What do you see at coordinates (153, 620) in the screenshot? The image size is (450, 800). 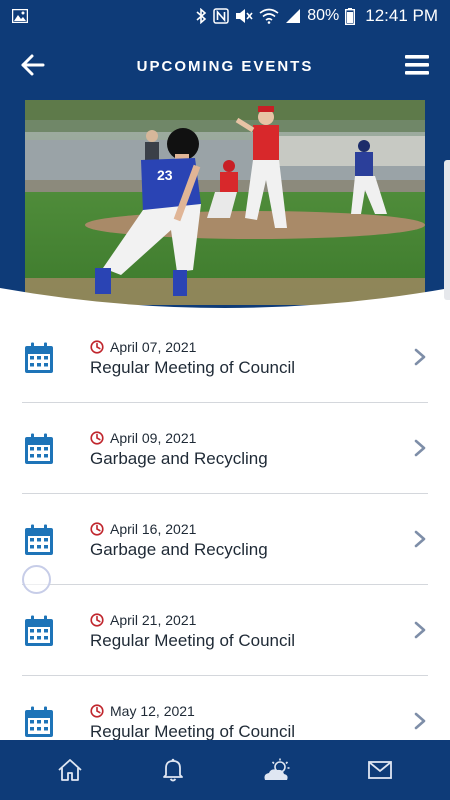 I see `event-date: April 21, 2021` at bounding box center [153, 620].